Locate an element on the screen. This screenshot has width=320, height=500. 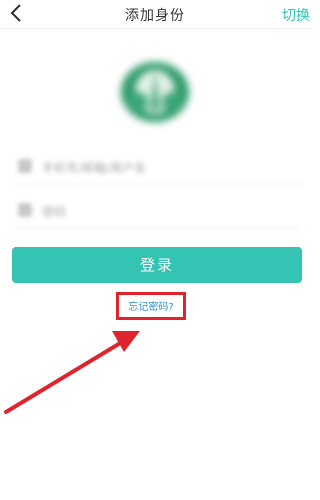
account-input: 手机号/邮箱/用户名 is located at coordinates (158, 167).